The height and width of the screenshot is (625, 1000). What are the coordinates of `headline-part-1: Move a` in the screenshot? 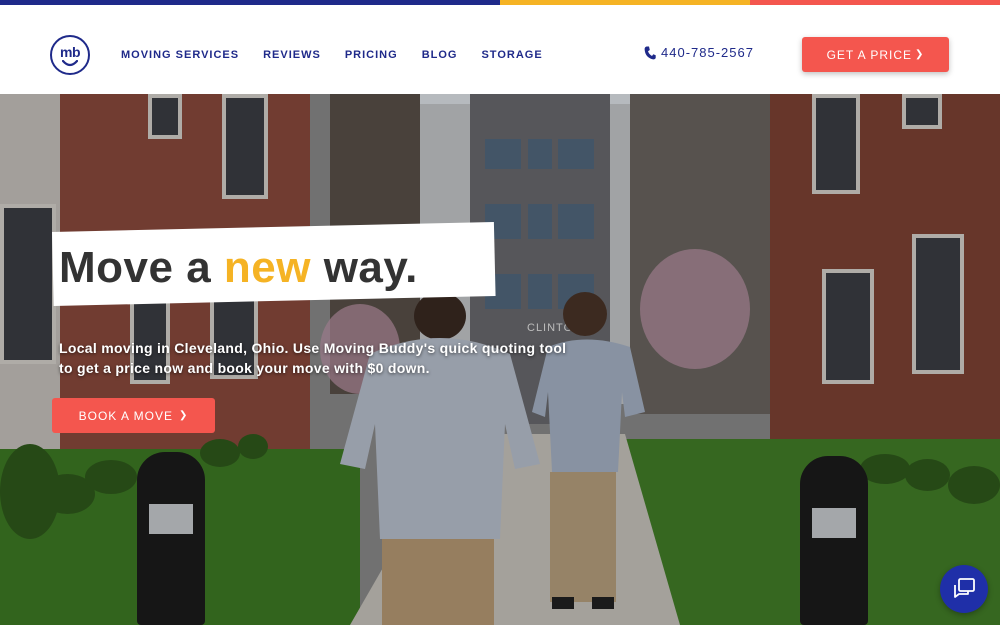 It's located at (141, 267).